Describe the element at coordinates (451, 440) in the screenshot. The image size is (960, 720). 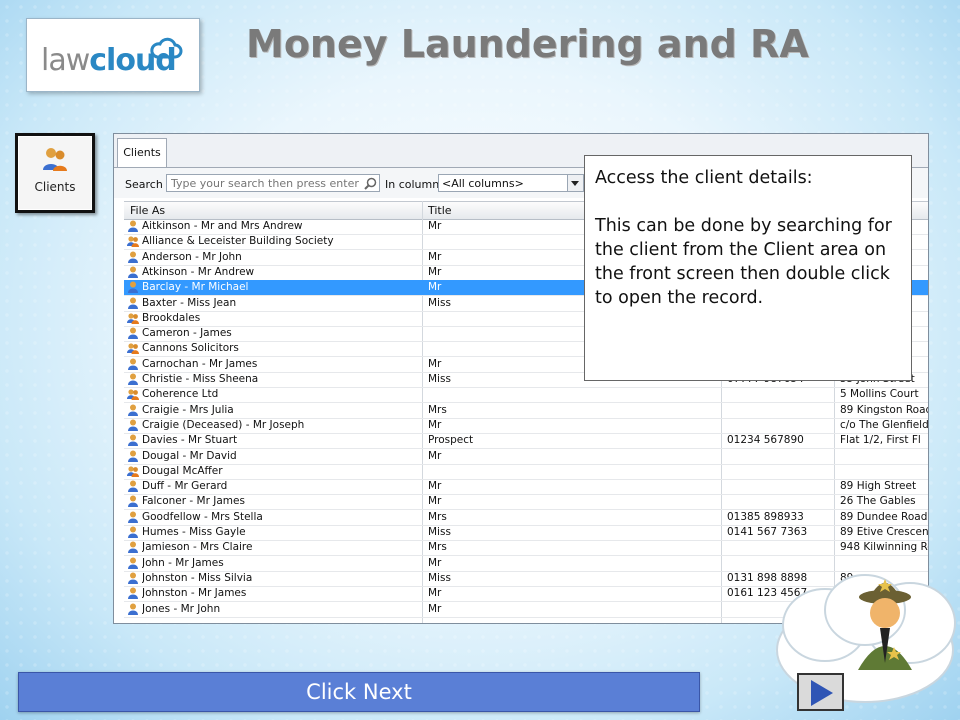
I see `cell-title: Prospect` at that location.